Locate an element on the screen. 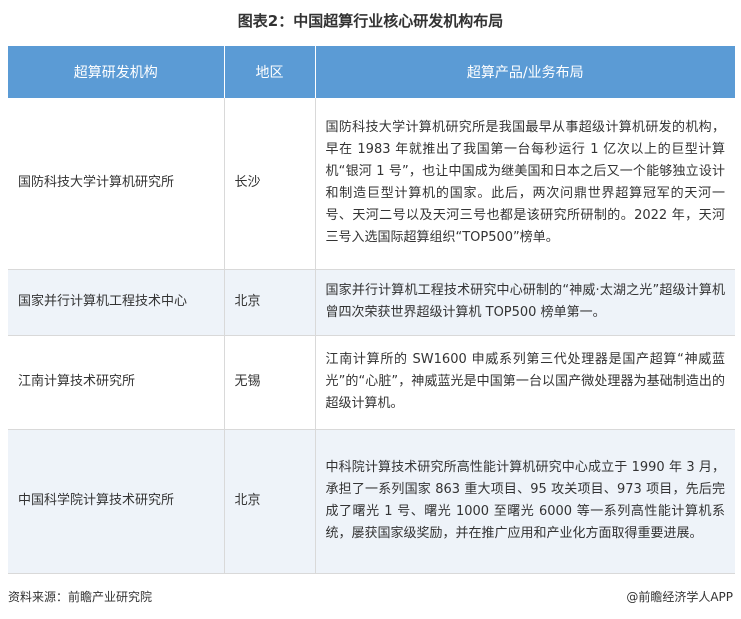 The height and width of the screenshot is (619, 741). brand-credit: @前瞻经济学人APP is located at coordinates (679, 597).